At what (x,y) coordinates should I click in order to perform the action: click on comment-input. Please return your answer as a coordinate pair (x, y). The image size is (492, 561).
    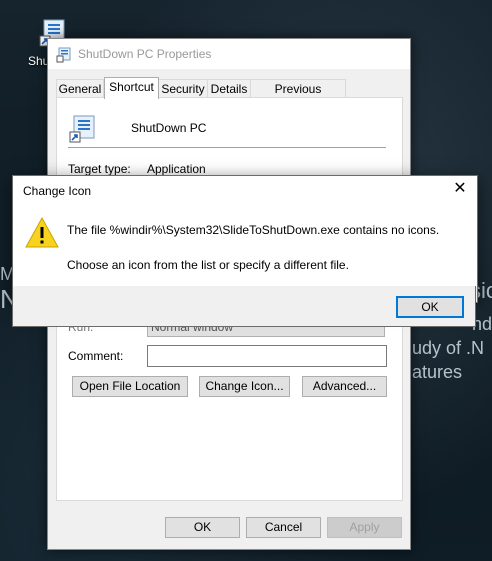
    Looking at the image, I should click on (267, 356).